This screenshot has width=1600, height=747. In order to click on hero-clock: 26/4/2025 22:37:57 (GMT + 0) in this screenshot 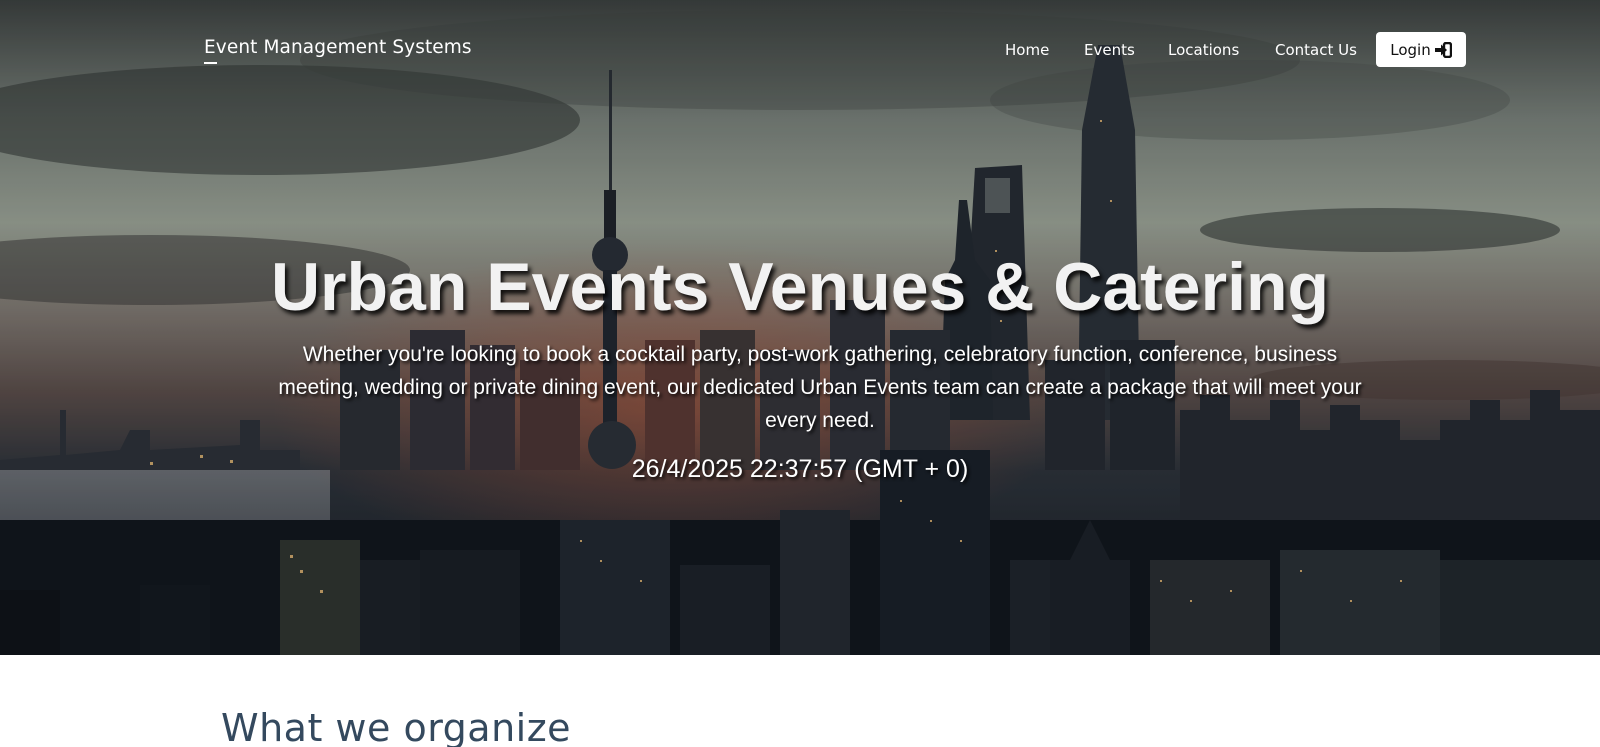, I will do `click(800, 469)`.